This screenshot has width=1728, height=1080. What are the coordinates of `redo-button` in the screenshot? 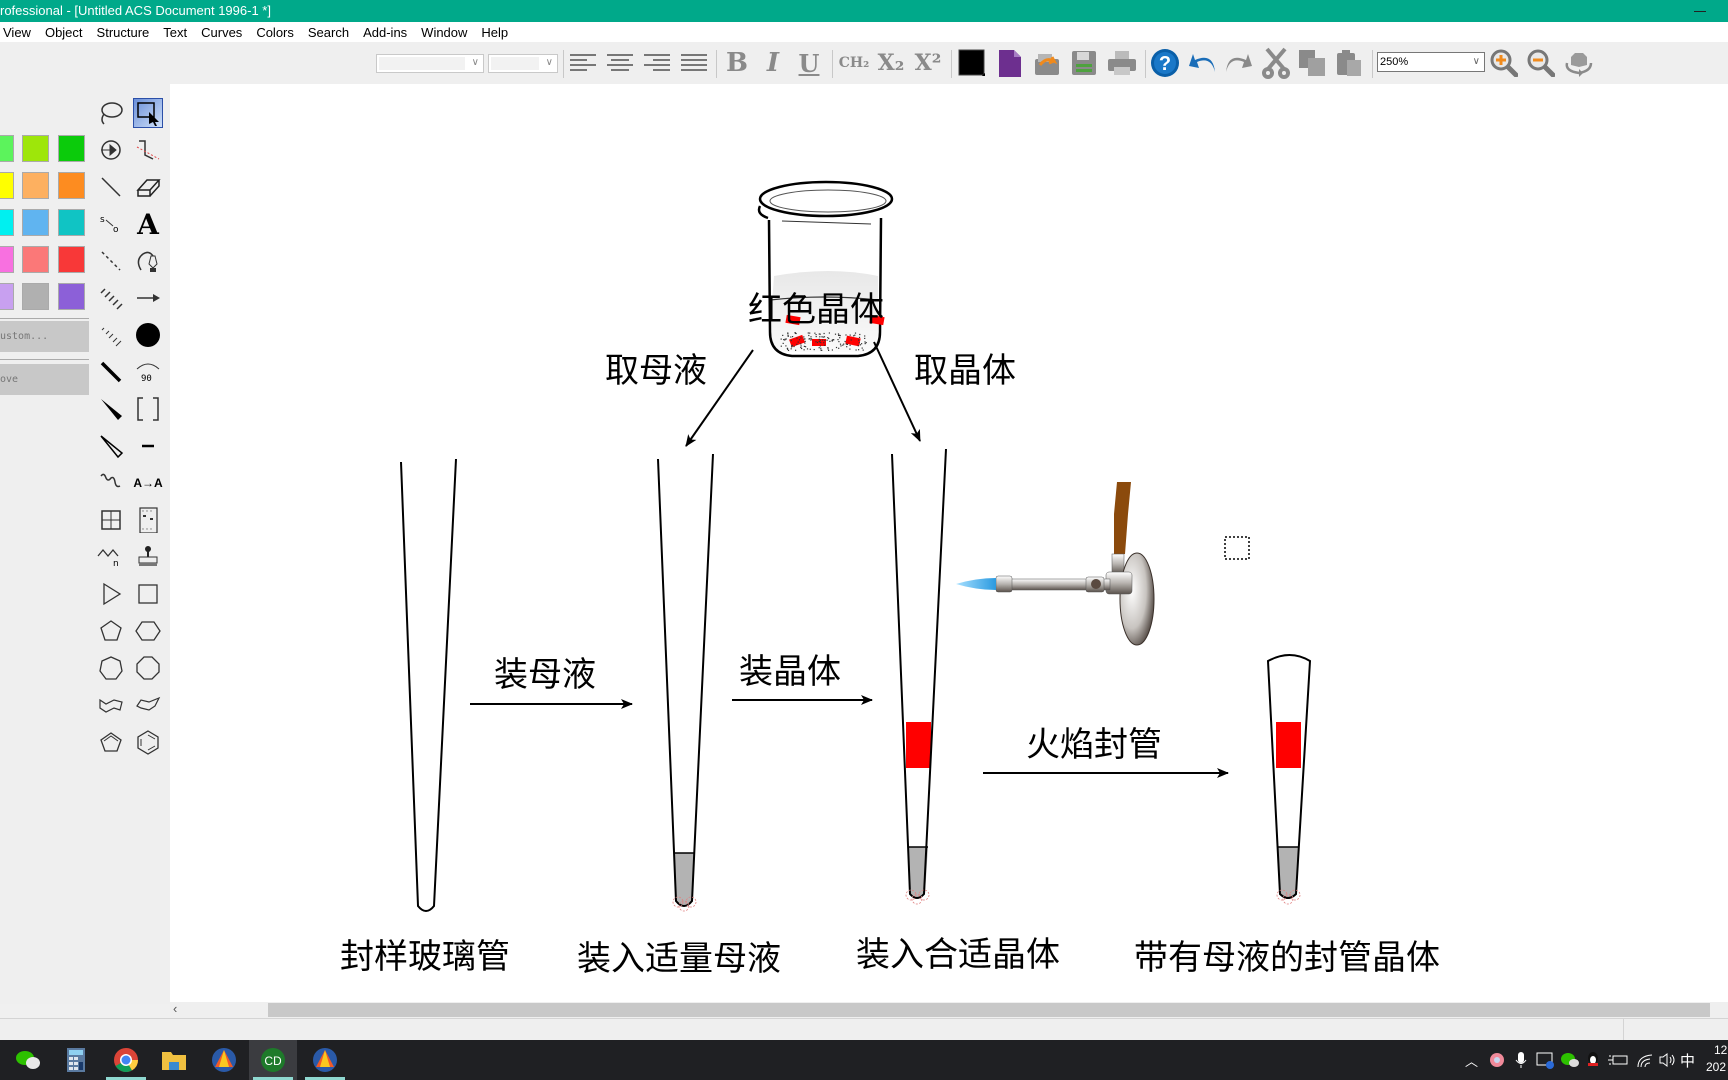 It's located at (1239, 63).